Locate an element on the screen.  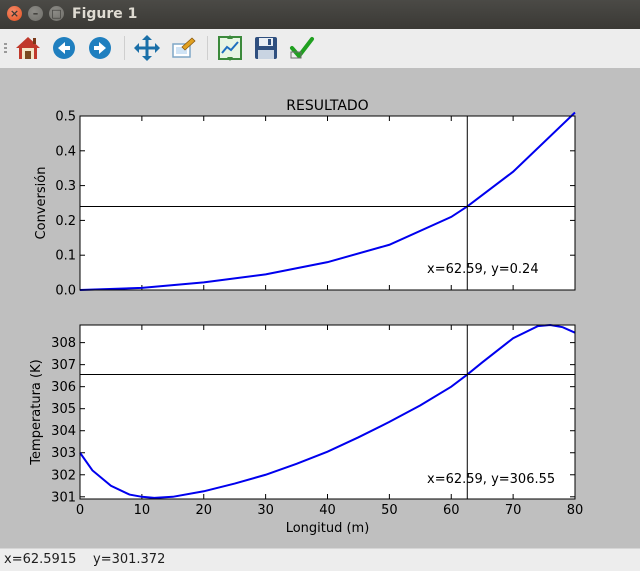
status-bar: x=62.5915 y=301.372 is located at coordinates (320, 559).